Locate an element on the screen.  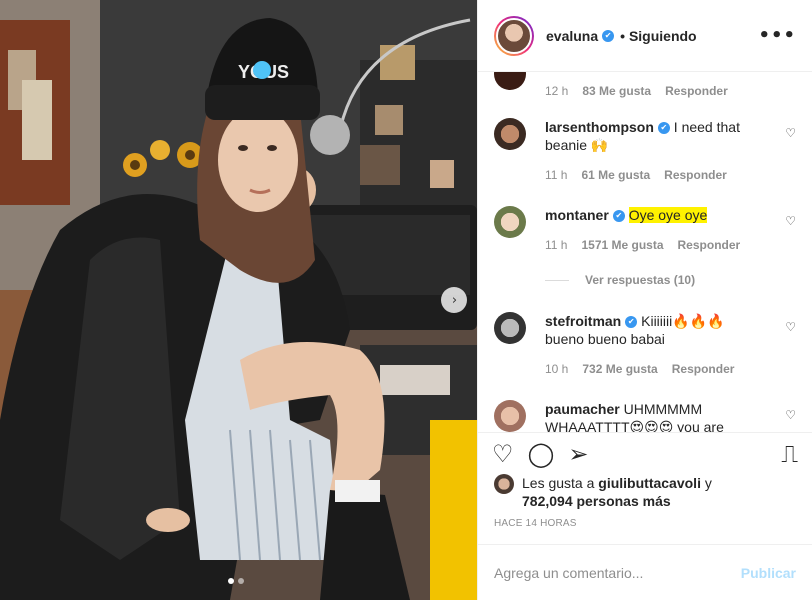
comment-item: paumacher UHMMMMM WHAAATTTT😍😍😍 you are ♡ is located at coordinates (645, 416).